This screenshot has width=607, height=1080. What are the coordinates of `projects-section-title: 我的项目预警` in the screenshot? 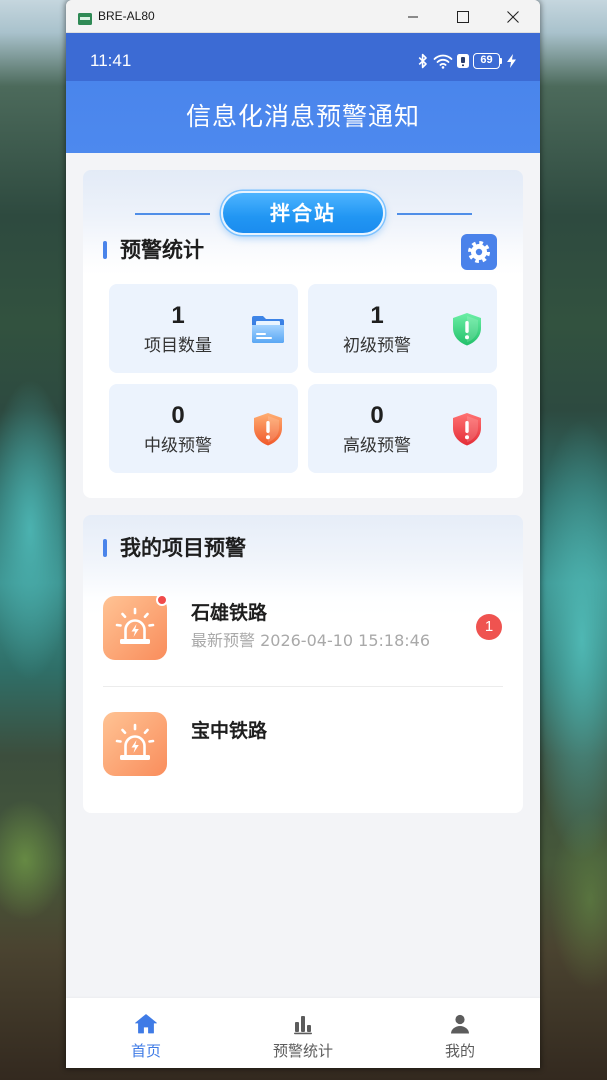 It's located at (183, 548).